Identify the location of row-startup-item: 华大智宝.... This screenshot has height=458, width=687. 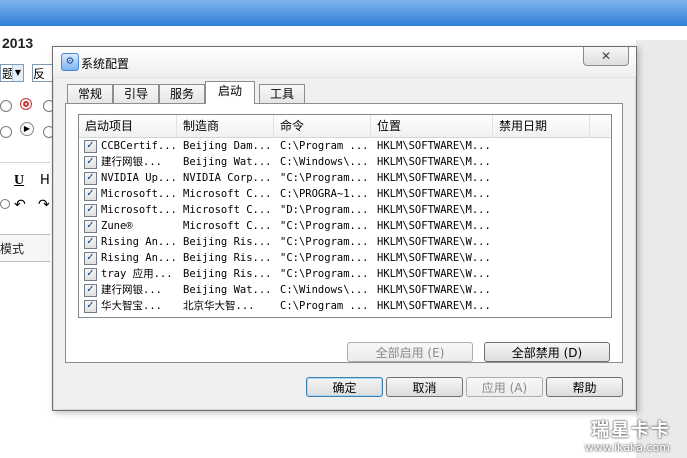
(131, 306).